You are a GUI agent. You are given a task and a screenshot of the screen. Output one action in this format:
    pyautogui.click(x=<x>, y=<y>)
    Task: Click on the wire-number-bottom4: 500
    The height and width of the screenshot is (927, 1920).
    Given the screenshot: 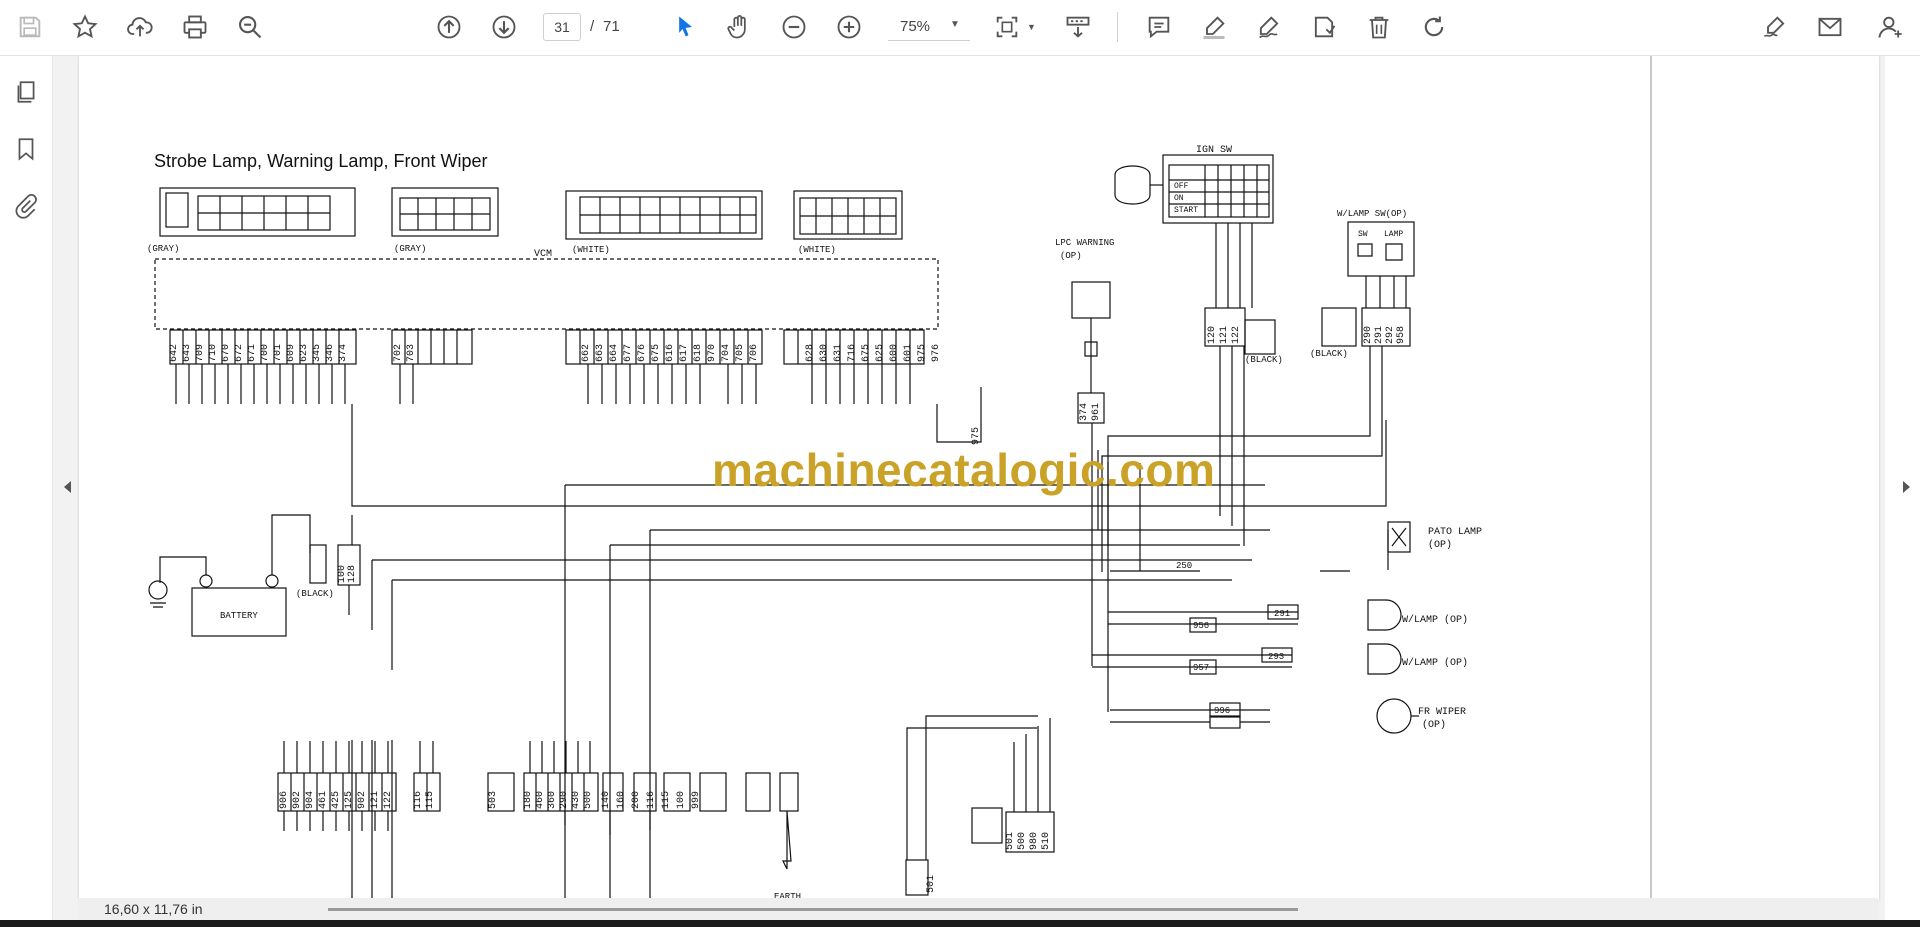 What is the action you would take?
    pyautogui.click(x=588, y=800)
    